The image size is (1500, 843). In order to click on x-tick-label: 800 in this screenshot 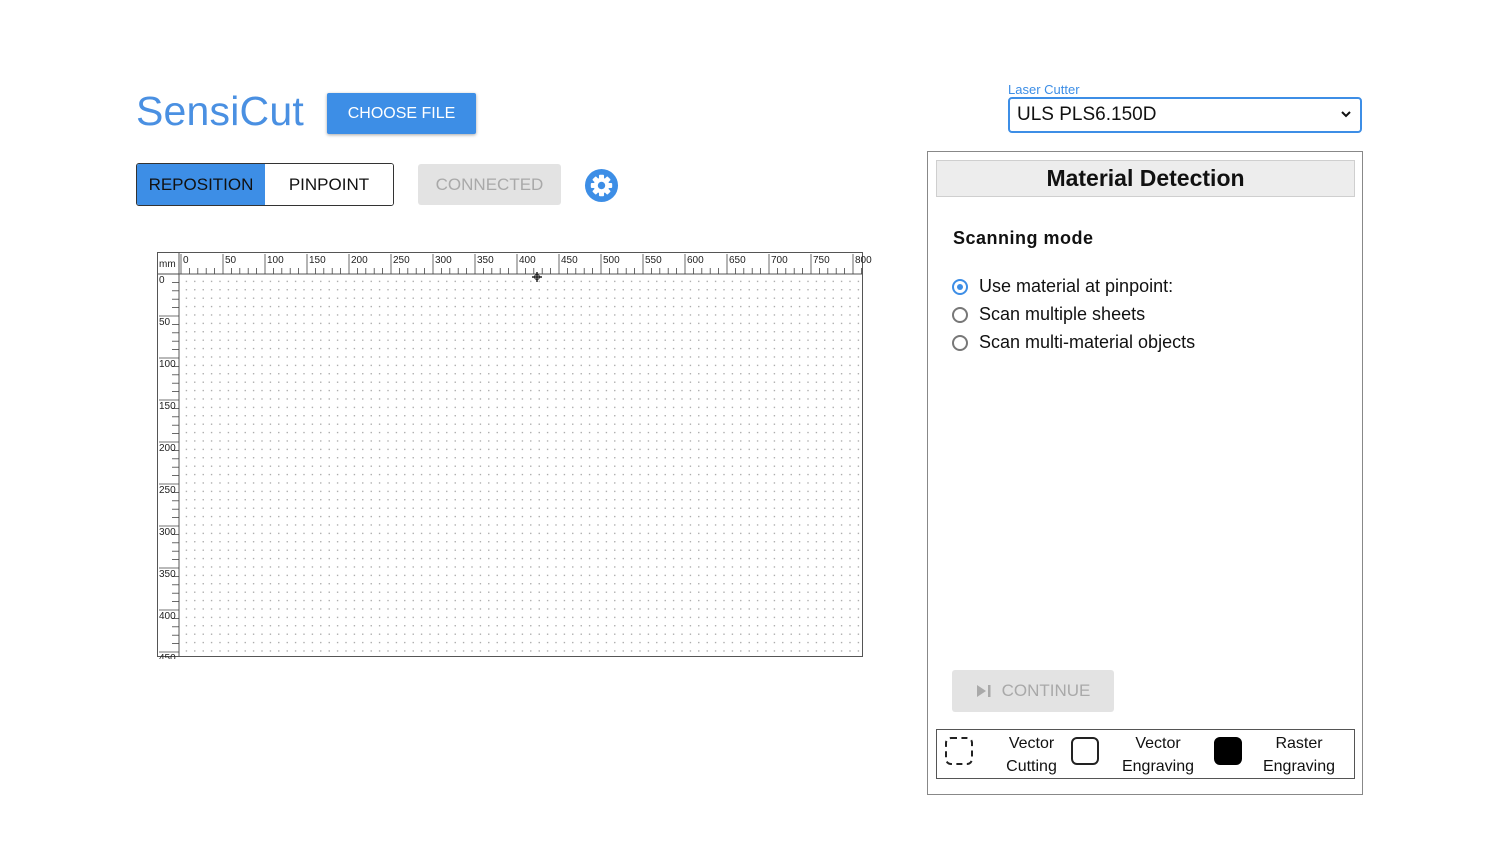, I will do `click(863, 260)`.